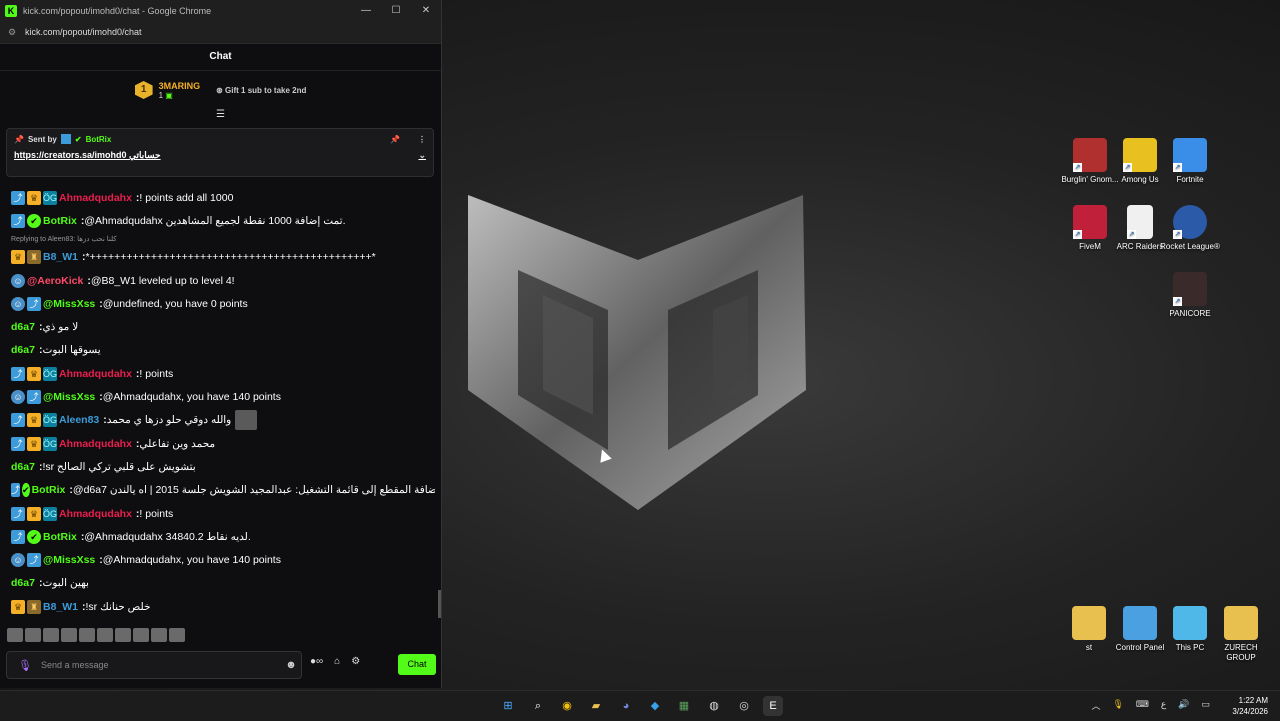  What do you see at coordinates (426, 10) in the screenshot?
I see `close-icon: ✕` at bounding box center [426, 10].